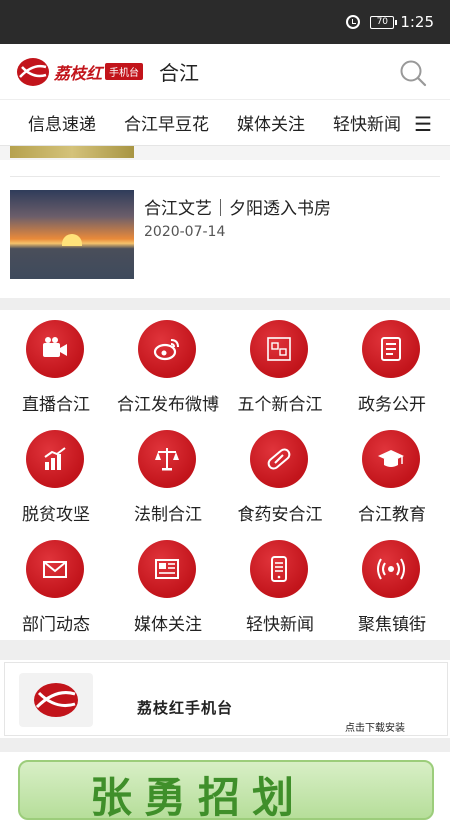 This screenshot has height=820, width=450. Describe the element at coordinates (391, 569) in the screenshot. I see `broadcast-icon` at that location.